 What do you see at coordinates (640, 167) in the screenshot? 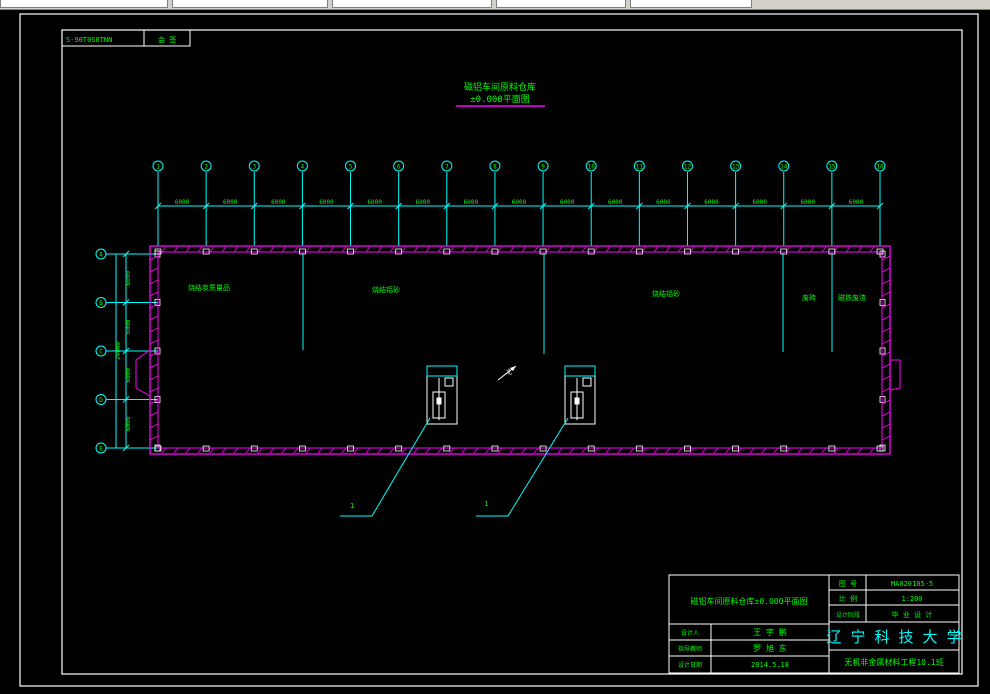
I see `axis-number: 11` at bounding box center [640, 167].